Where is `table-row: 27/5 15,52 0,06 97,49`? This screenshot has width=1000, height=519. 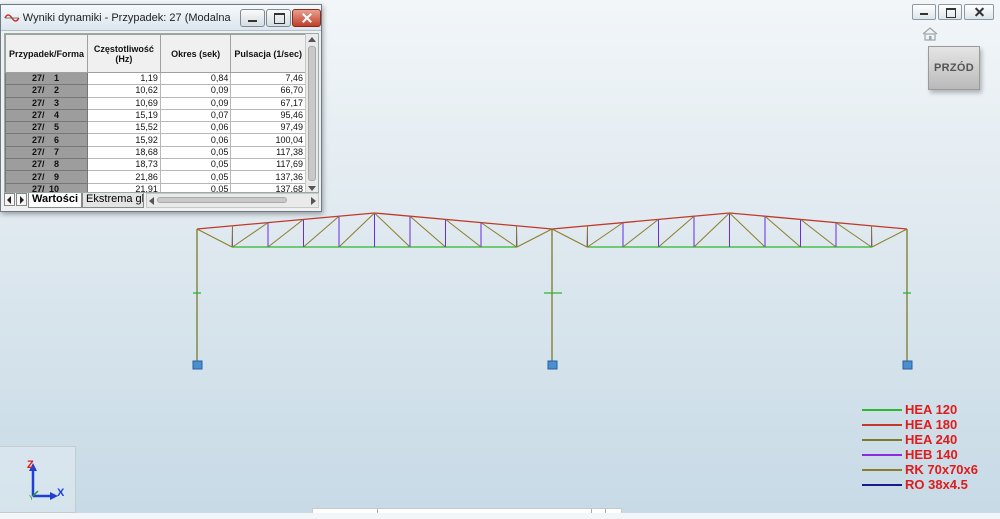 table-row: 27/5 15,52 0,06 97,49 is located at coordinates (155, 128).